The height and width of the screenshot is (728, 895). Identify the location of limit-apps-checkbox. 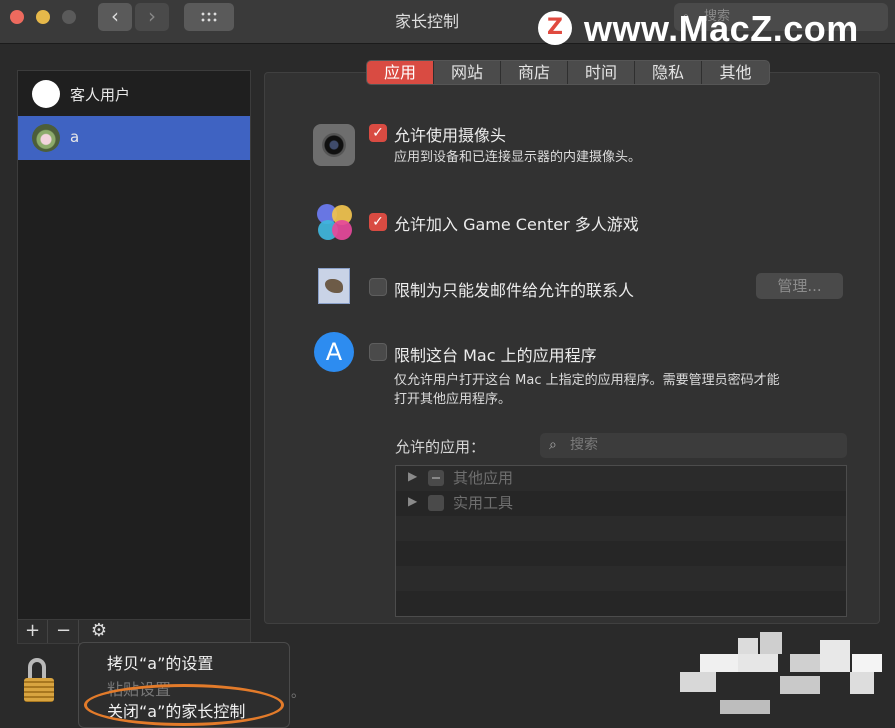
(378, 352).